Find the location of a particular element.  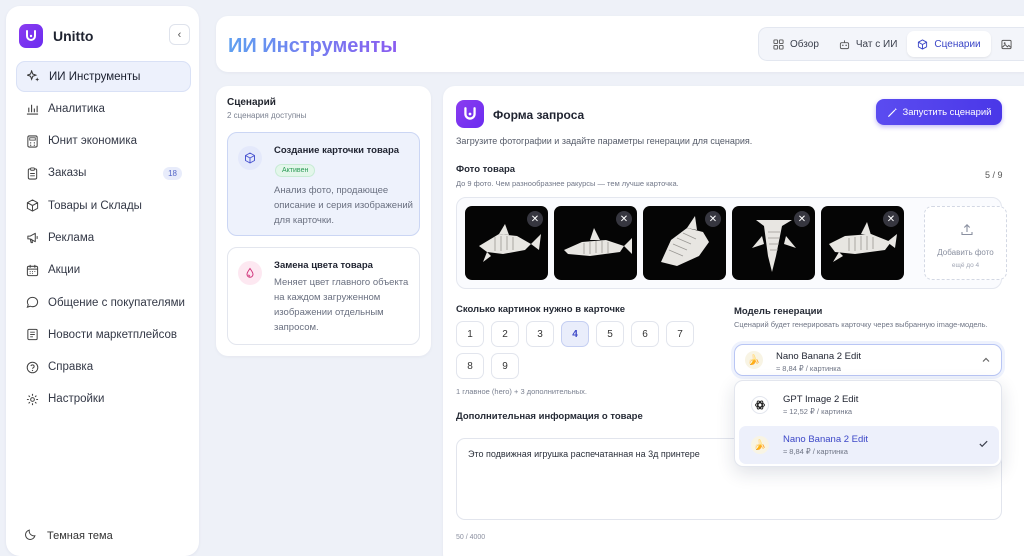

photos-count: 5 / 9 is located at coordinates (994, 175).